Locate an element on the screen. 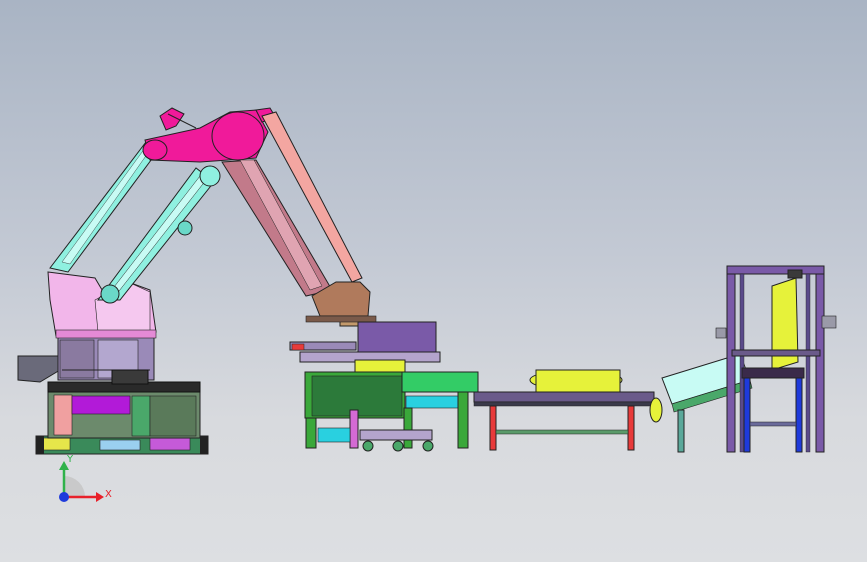 This screenshot has height=562, width=867. triad-y-label: Y is located at coordinates (70, 459).